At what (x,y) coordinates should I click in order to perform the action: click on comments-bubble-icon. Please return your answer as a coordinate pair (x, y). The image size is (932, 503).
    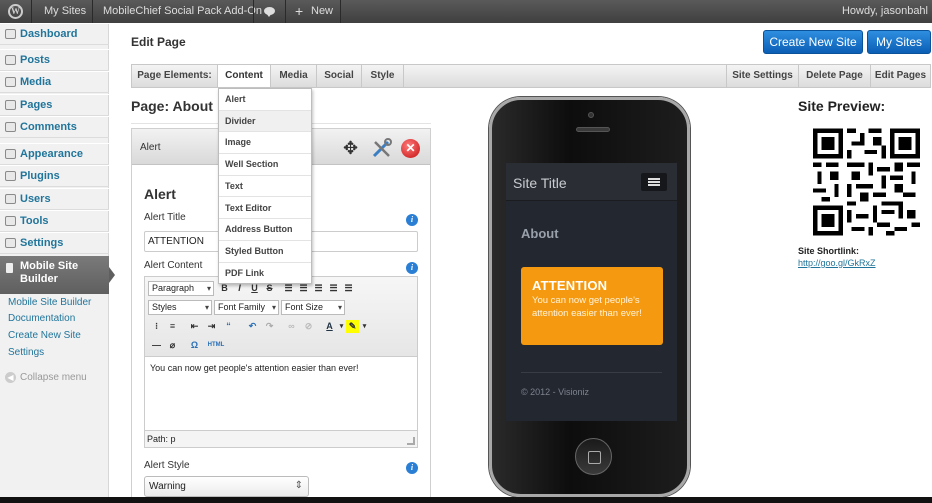
    Looking at the image, I should click on (269, 12).